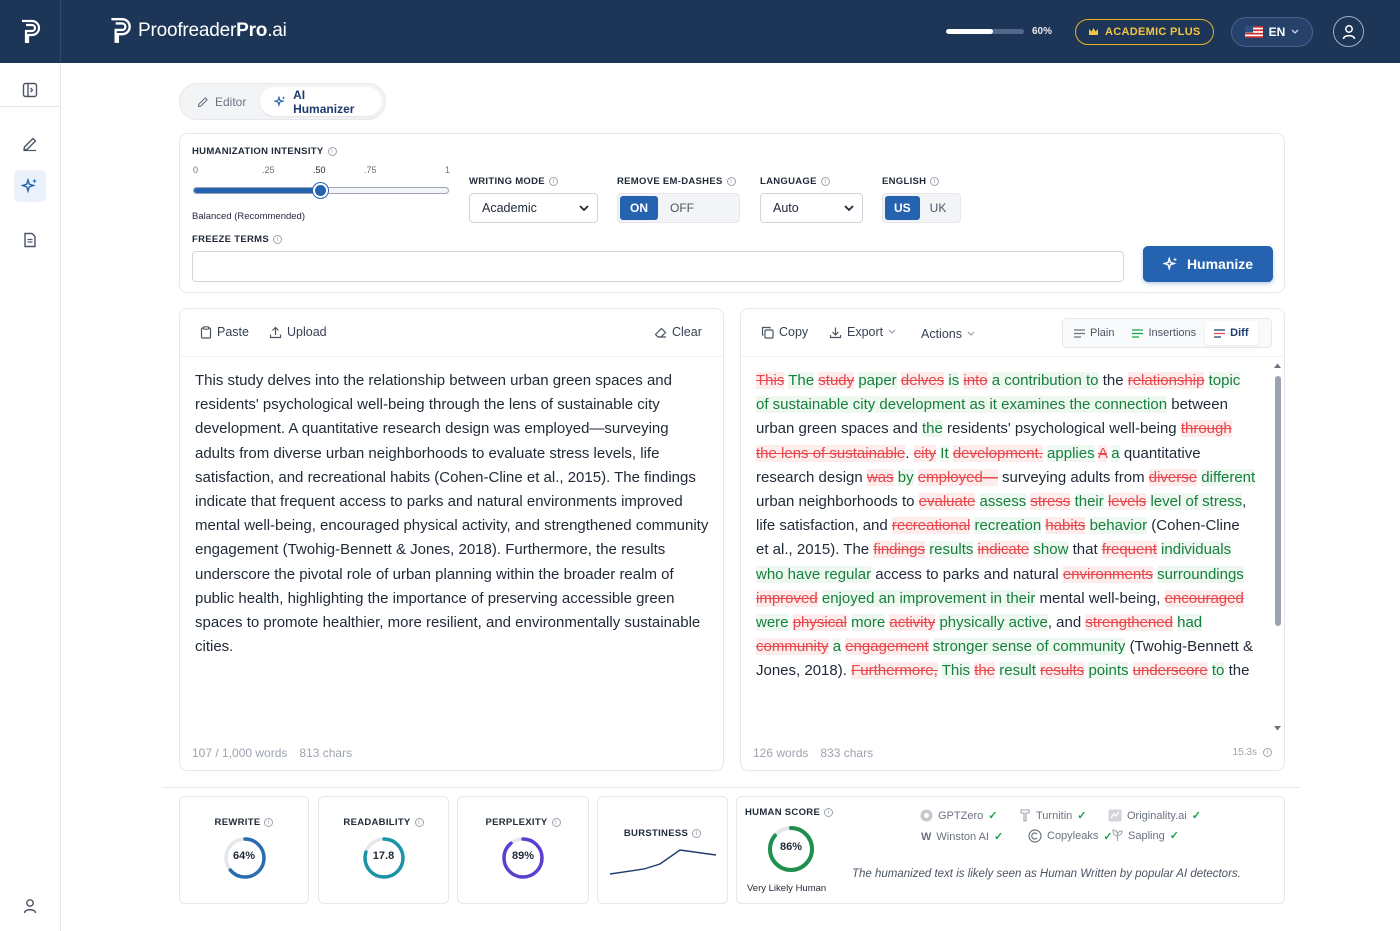  I want to click on collapse-sidebar-icon, so click(30, 90).